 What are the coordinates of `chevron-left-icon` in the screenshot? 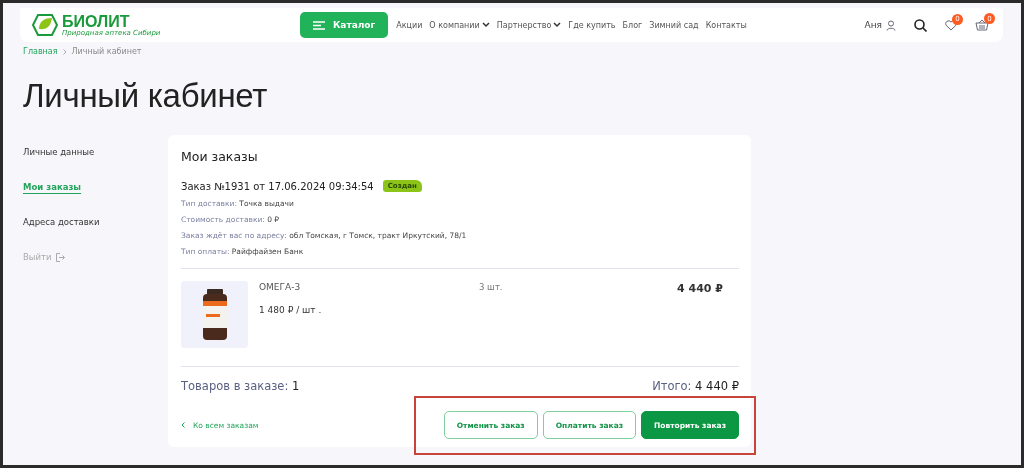 It's located at (183, 425).